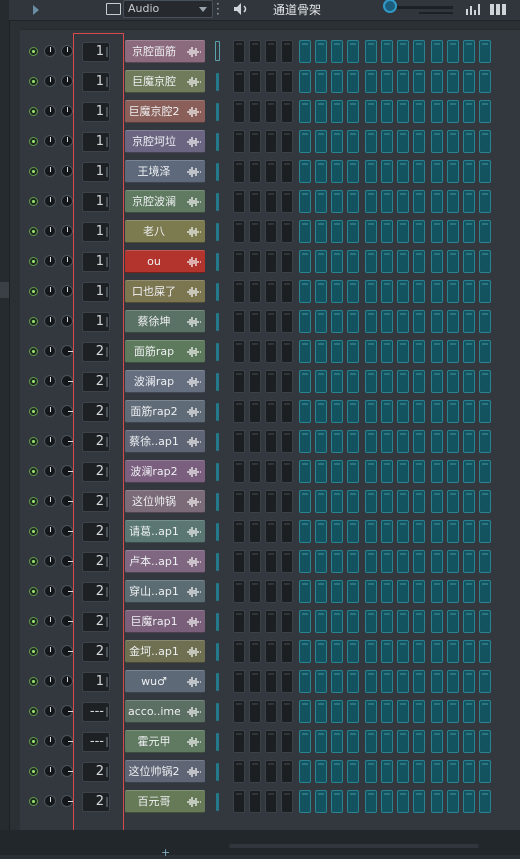 The image size is (520, 859). Describe the element at coordinates (165, 201) in the screenshot. I see `channel-name-button: 京腔波澜` at that location.